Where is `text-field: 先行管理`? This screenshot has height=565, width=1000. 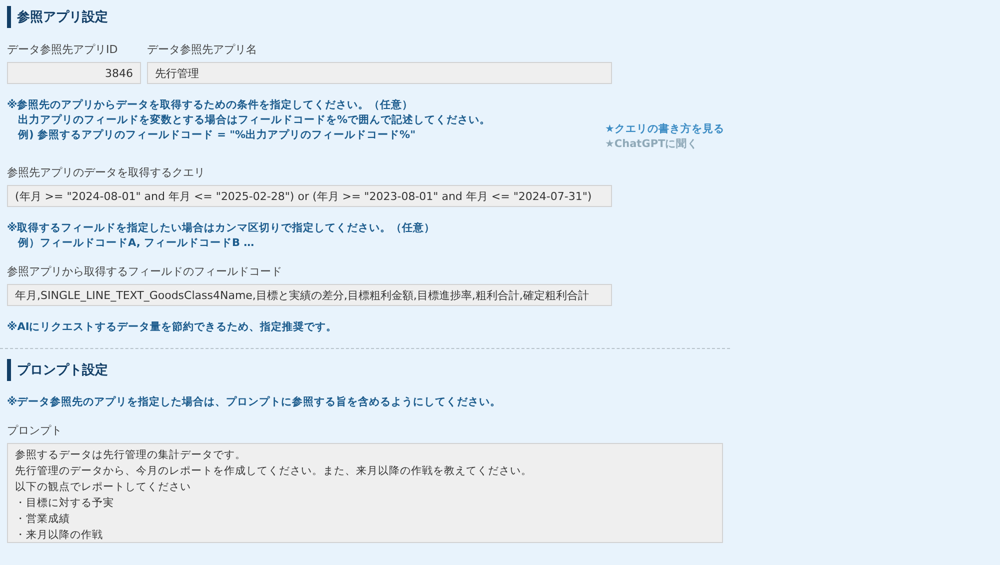 text-field: 先行管理 is located at coordinates (379, 73).